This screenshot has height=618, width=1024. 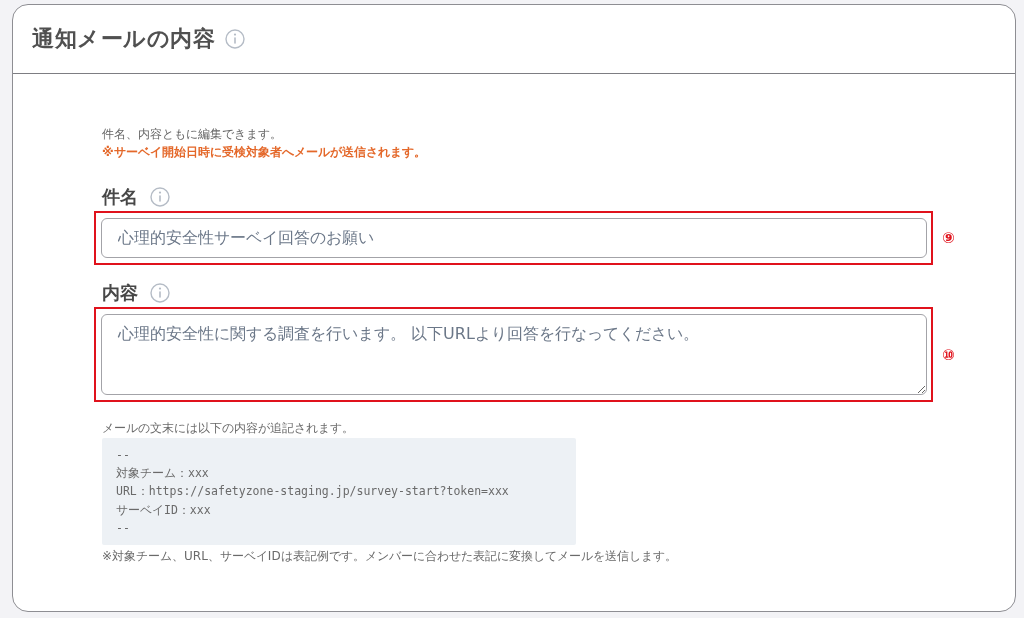 What do you see at coordinates (514, 238) in the screenshot?
I see `subject-input: 心理的安全性サーベイ回答のお願い` at bounding box center [514, 238].